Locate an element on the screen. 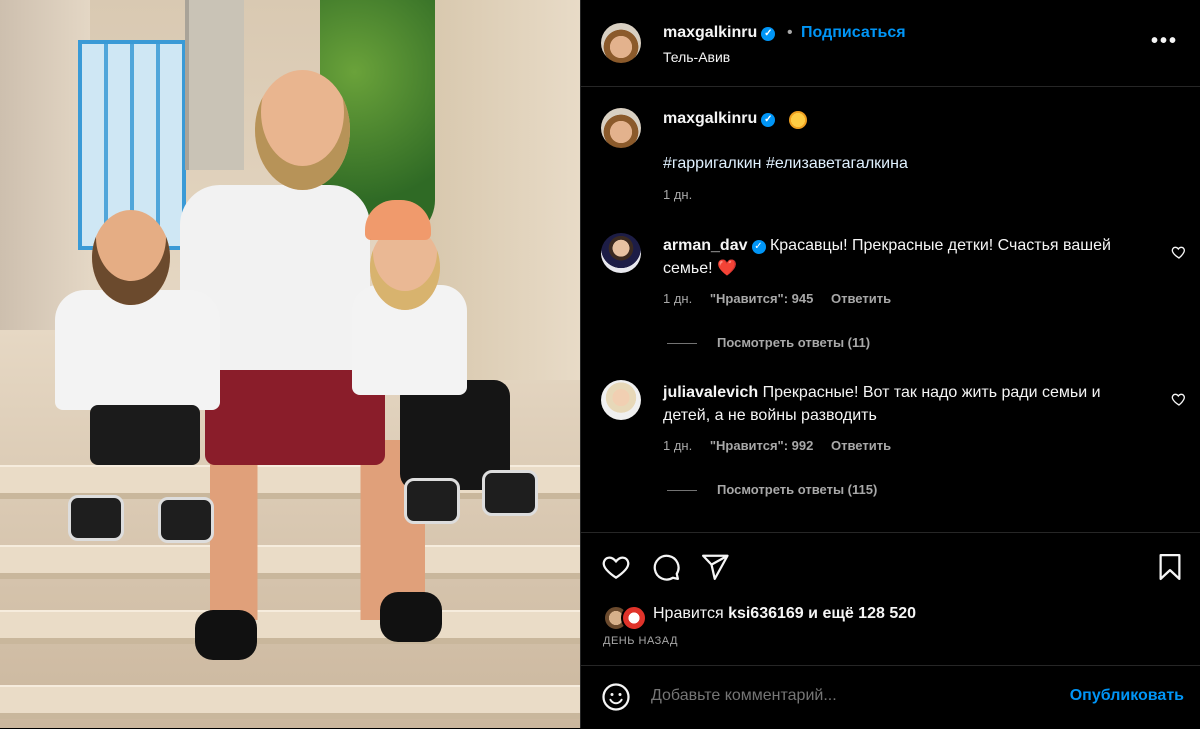  author-username-text: maxgalkinru is located at coordinates (710, 32).